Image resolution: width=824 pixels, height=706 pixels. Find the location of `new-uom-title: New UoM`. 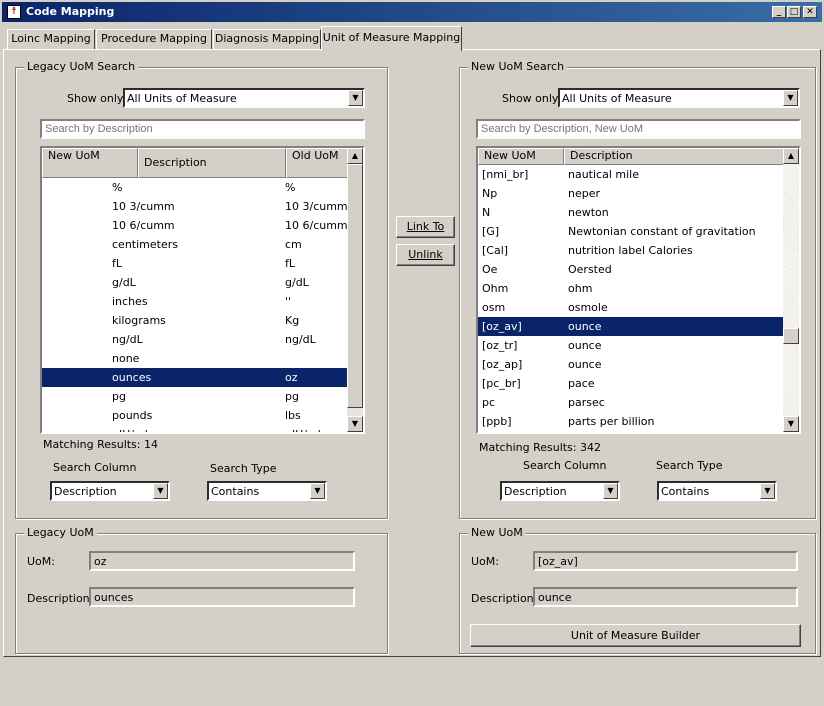

new-uom-title: New UoM is located at coordinates (497, 532).